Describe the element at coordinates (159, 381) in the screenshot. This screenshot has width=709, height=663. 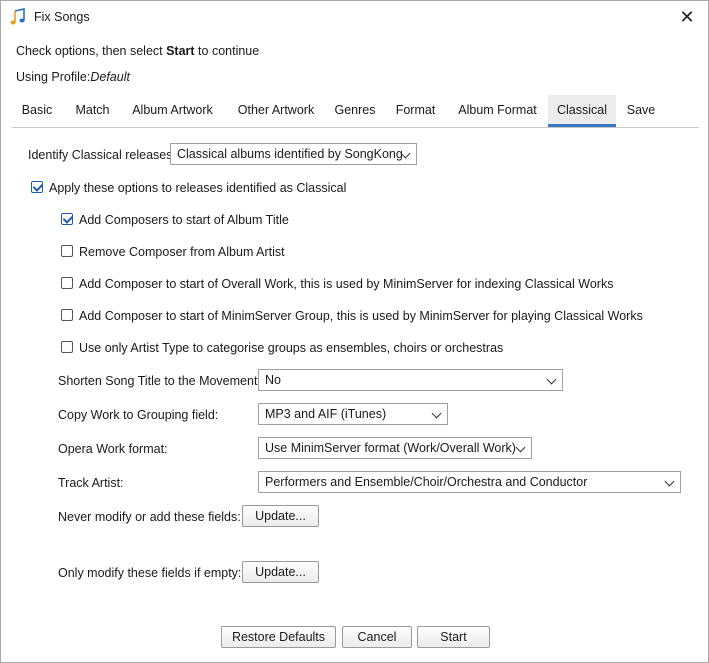
I see `shorten-title-label: Shorten Song Title to the Movement:` at that location.